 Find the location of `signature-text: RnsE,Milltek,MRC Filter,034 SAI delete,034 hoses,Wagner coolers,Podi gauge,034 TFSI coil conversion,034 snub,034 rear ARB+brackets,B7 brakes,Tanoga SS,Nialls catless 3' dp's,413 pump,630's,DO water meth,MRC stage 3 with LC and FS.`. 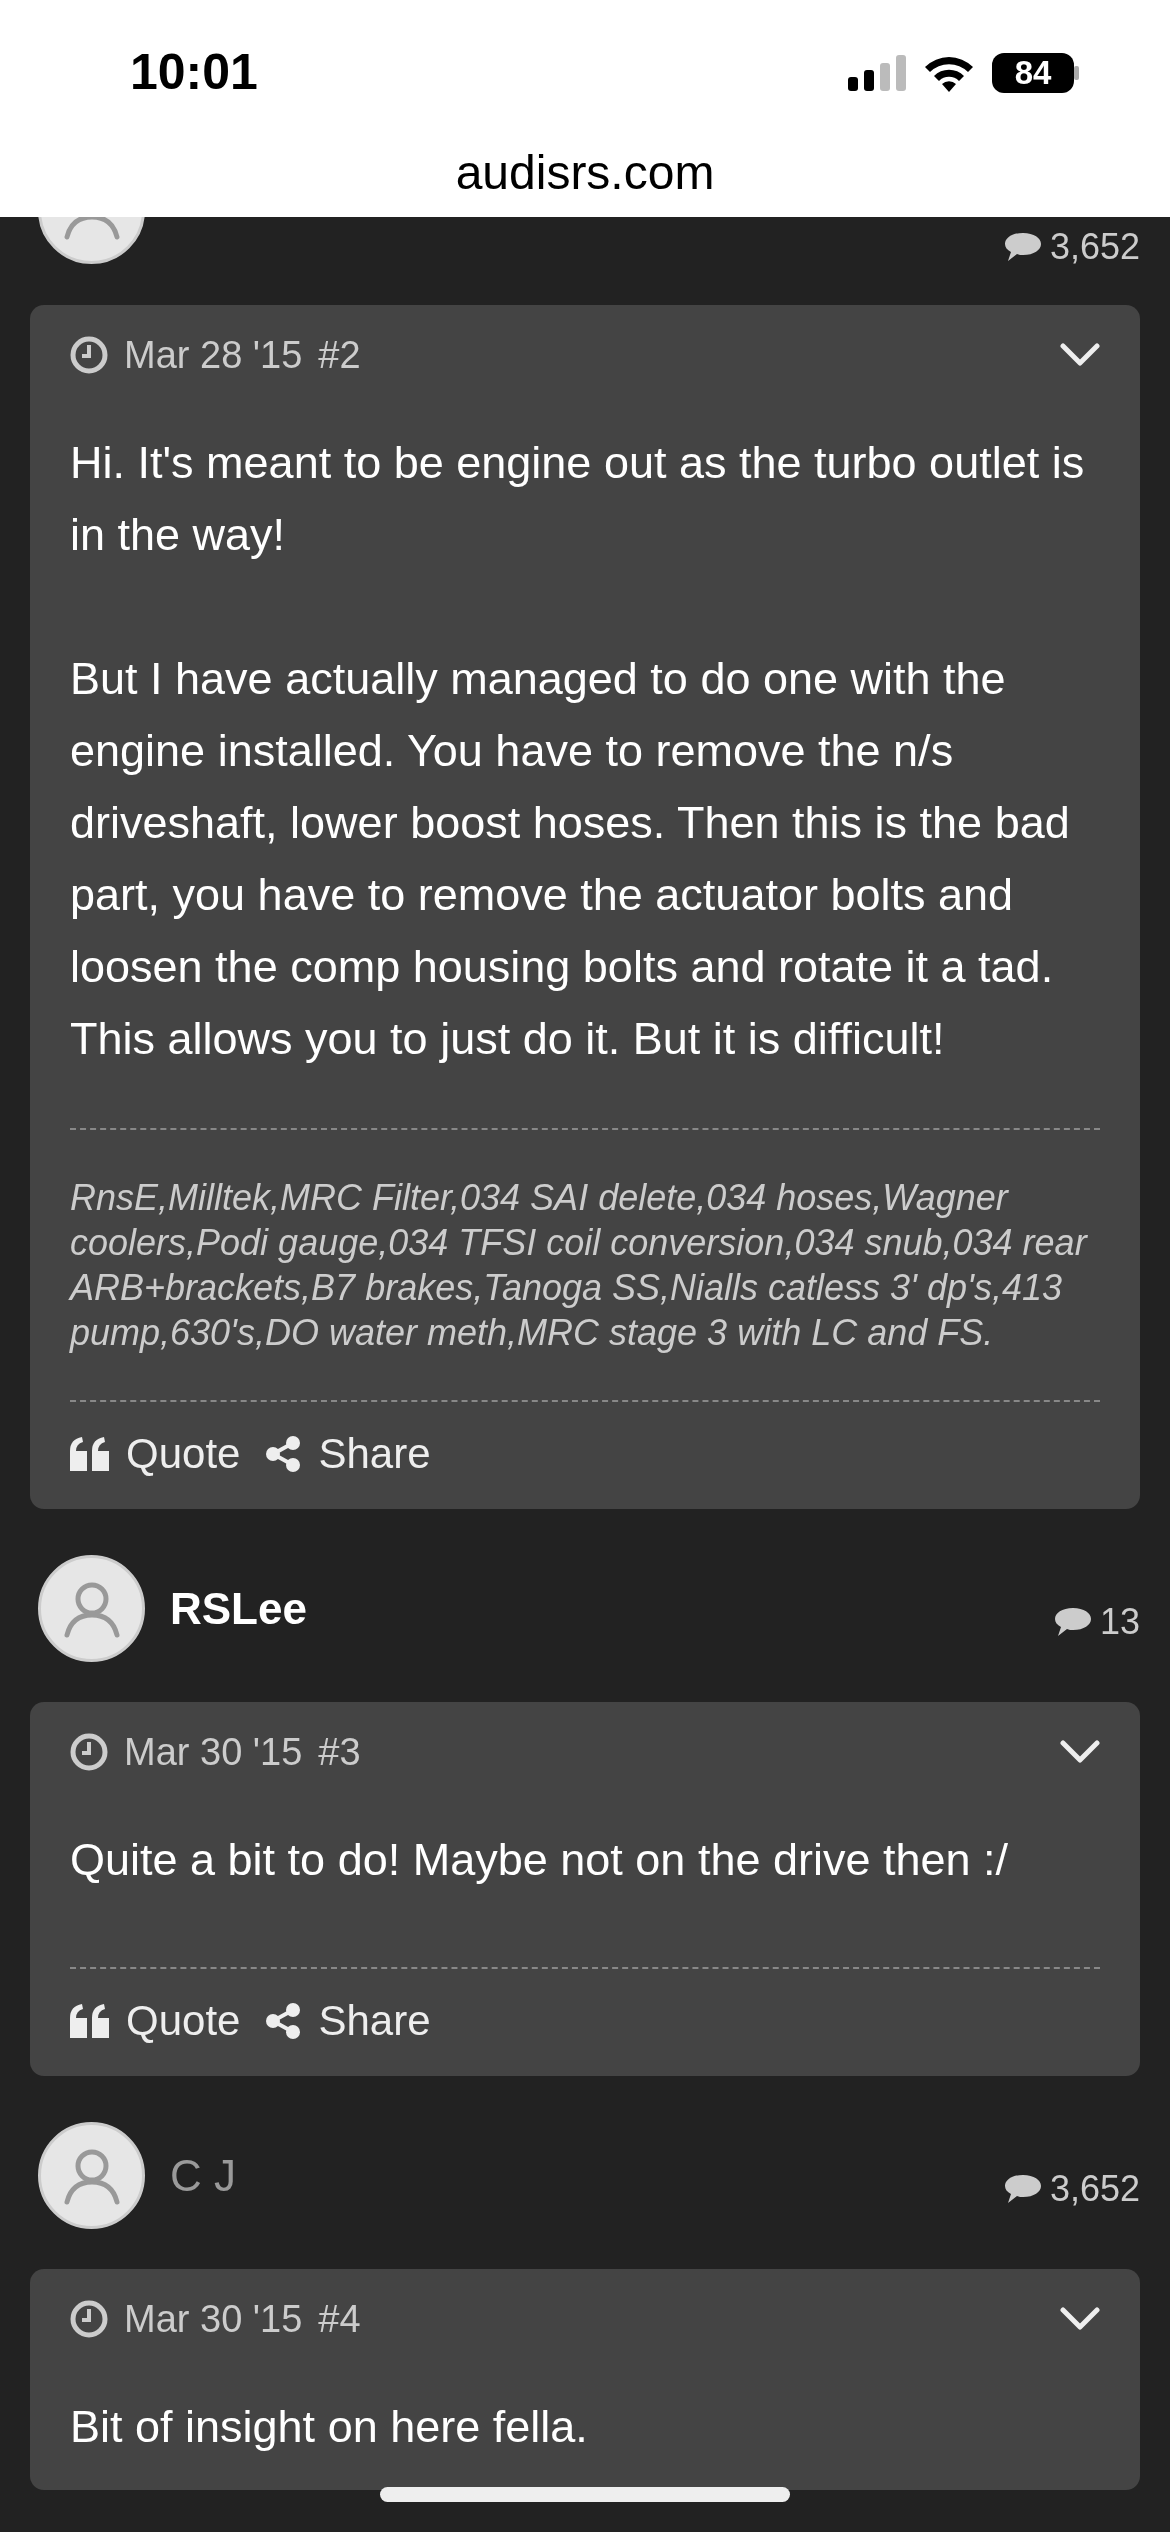

signature-text: RnsE,Milltek,MRC Filter,034 SAI delete,034 hoses,Wagner coolers,Podi gauge,034 TFSI coil conversion,034 snub,034 rear ARB+brackets,B7 brakes,Tanoga SS,Nialls catless 3' dp's,413 pump,630's,DO water meth,MRC stage 3 with LC and FS. is located at coordinates (579, 1265).